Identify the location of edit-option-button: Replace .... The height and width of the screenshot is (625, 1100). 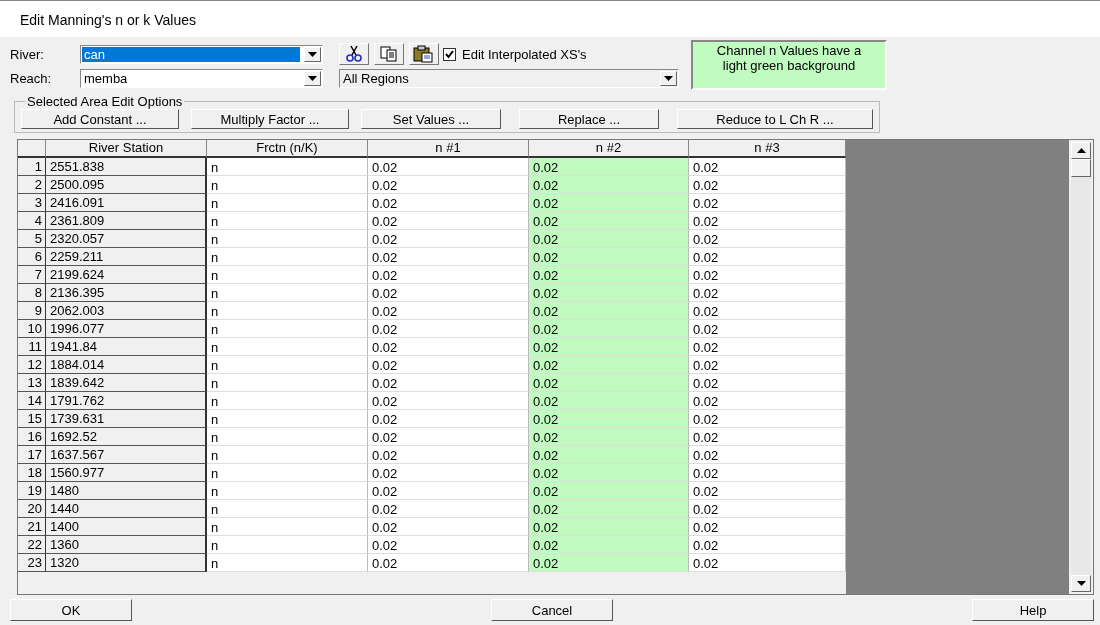
(589, 119).